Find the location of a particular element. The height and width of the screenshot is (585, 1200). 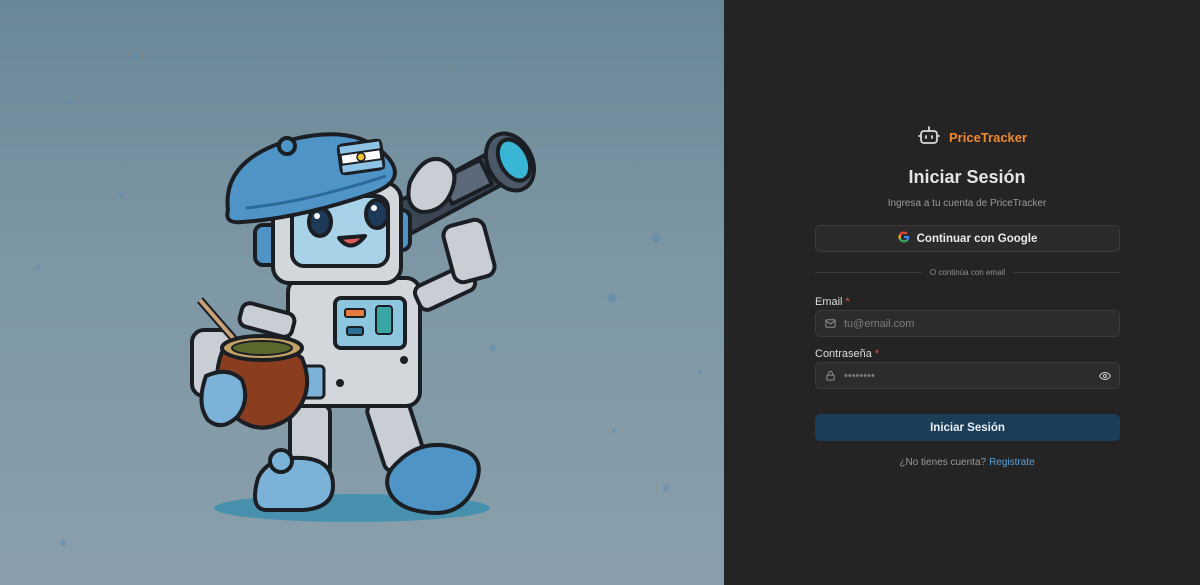

email-input is located at coordinates (977, 323).